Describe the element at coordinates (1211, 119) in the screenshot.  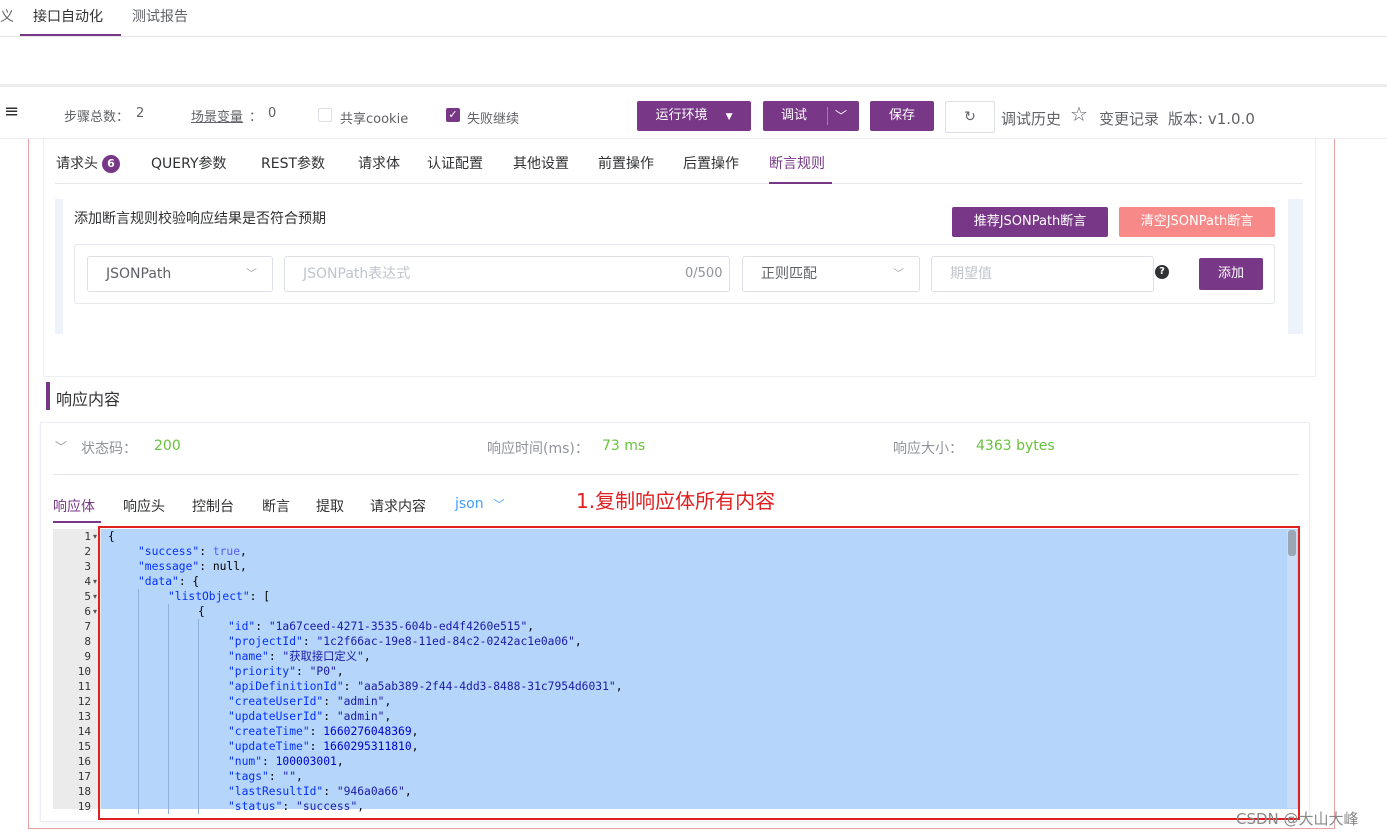
I see `version-label: 版本: v1.0.0` at that location.